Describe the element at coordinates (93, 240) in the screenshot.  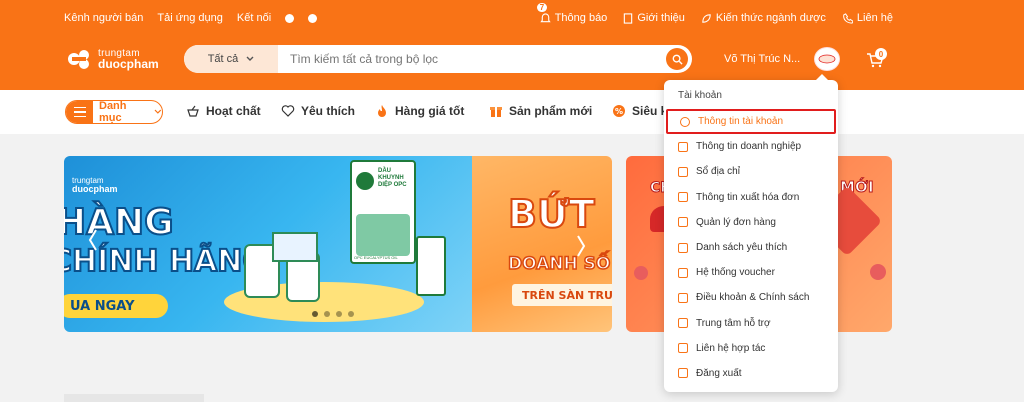
I see `banner-prev-icon` at that location.